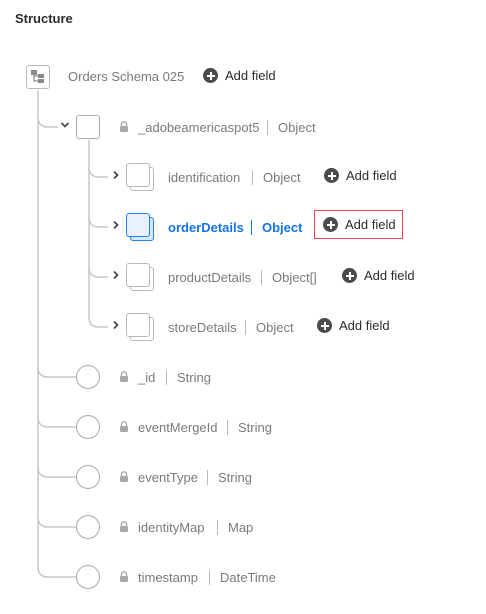 This screenshot has height=614, width=486. I want to click on field-type: Map, so click(241, 527).